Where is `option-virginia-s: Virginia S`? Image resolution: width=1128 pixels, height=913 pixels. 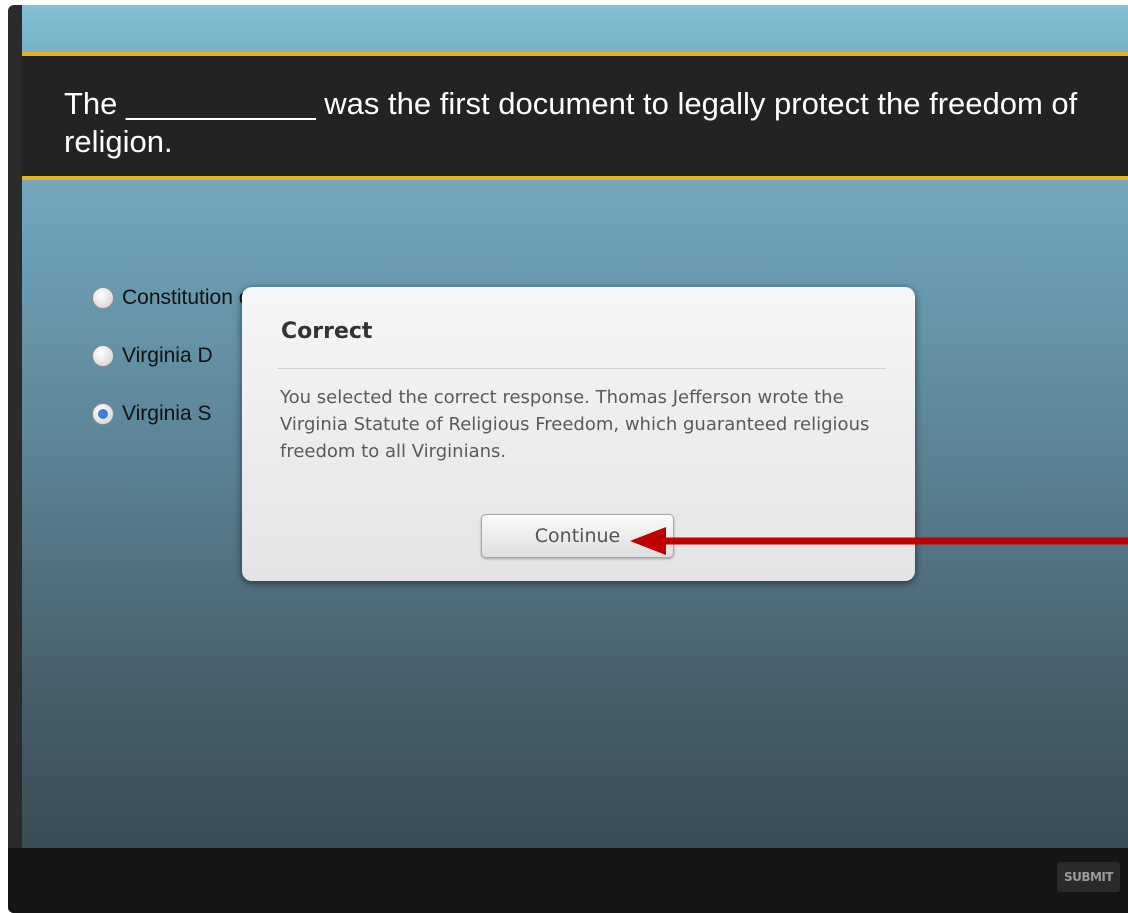
option-virginia-s: Virginia S is located at coordinates (152, 414).